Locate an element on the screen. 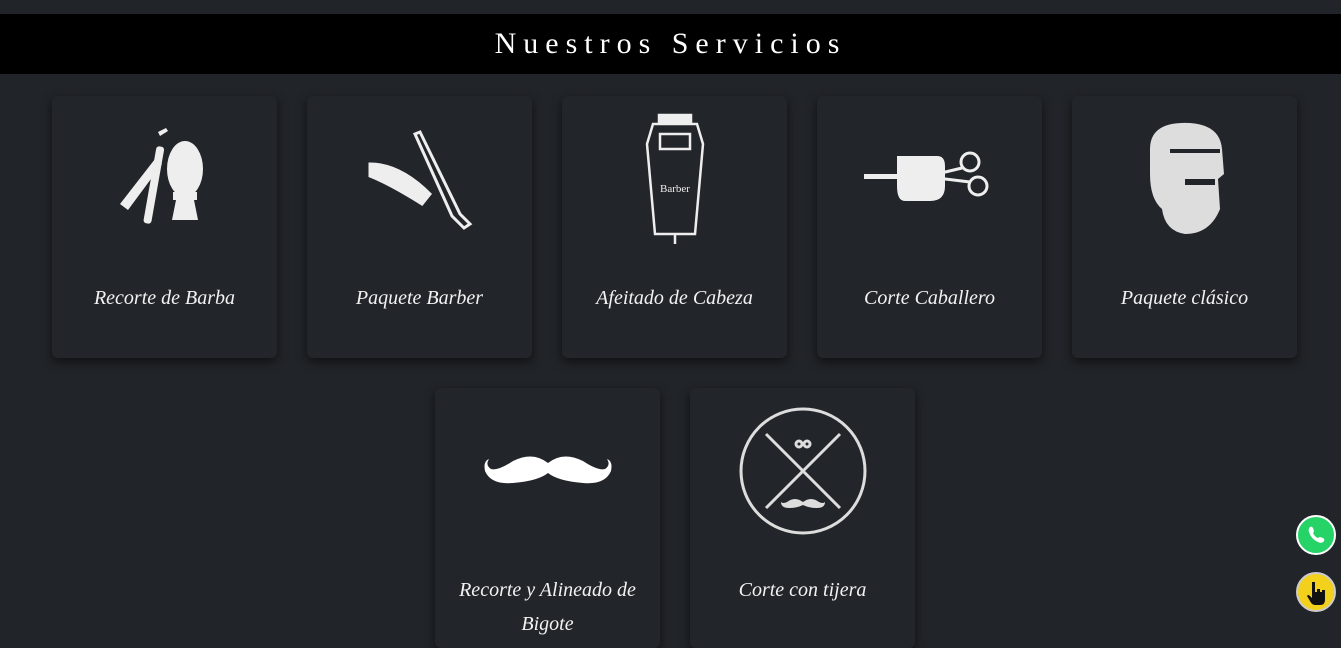 This screenshot has height=648, width=1341. service-card-corte-caballero: Corte Caballero is located at coordinates (929, 227).